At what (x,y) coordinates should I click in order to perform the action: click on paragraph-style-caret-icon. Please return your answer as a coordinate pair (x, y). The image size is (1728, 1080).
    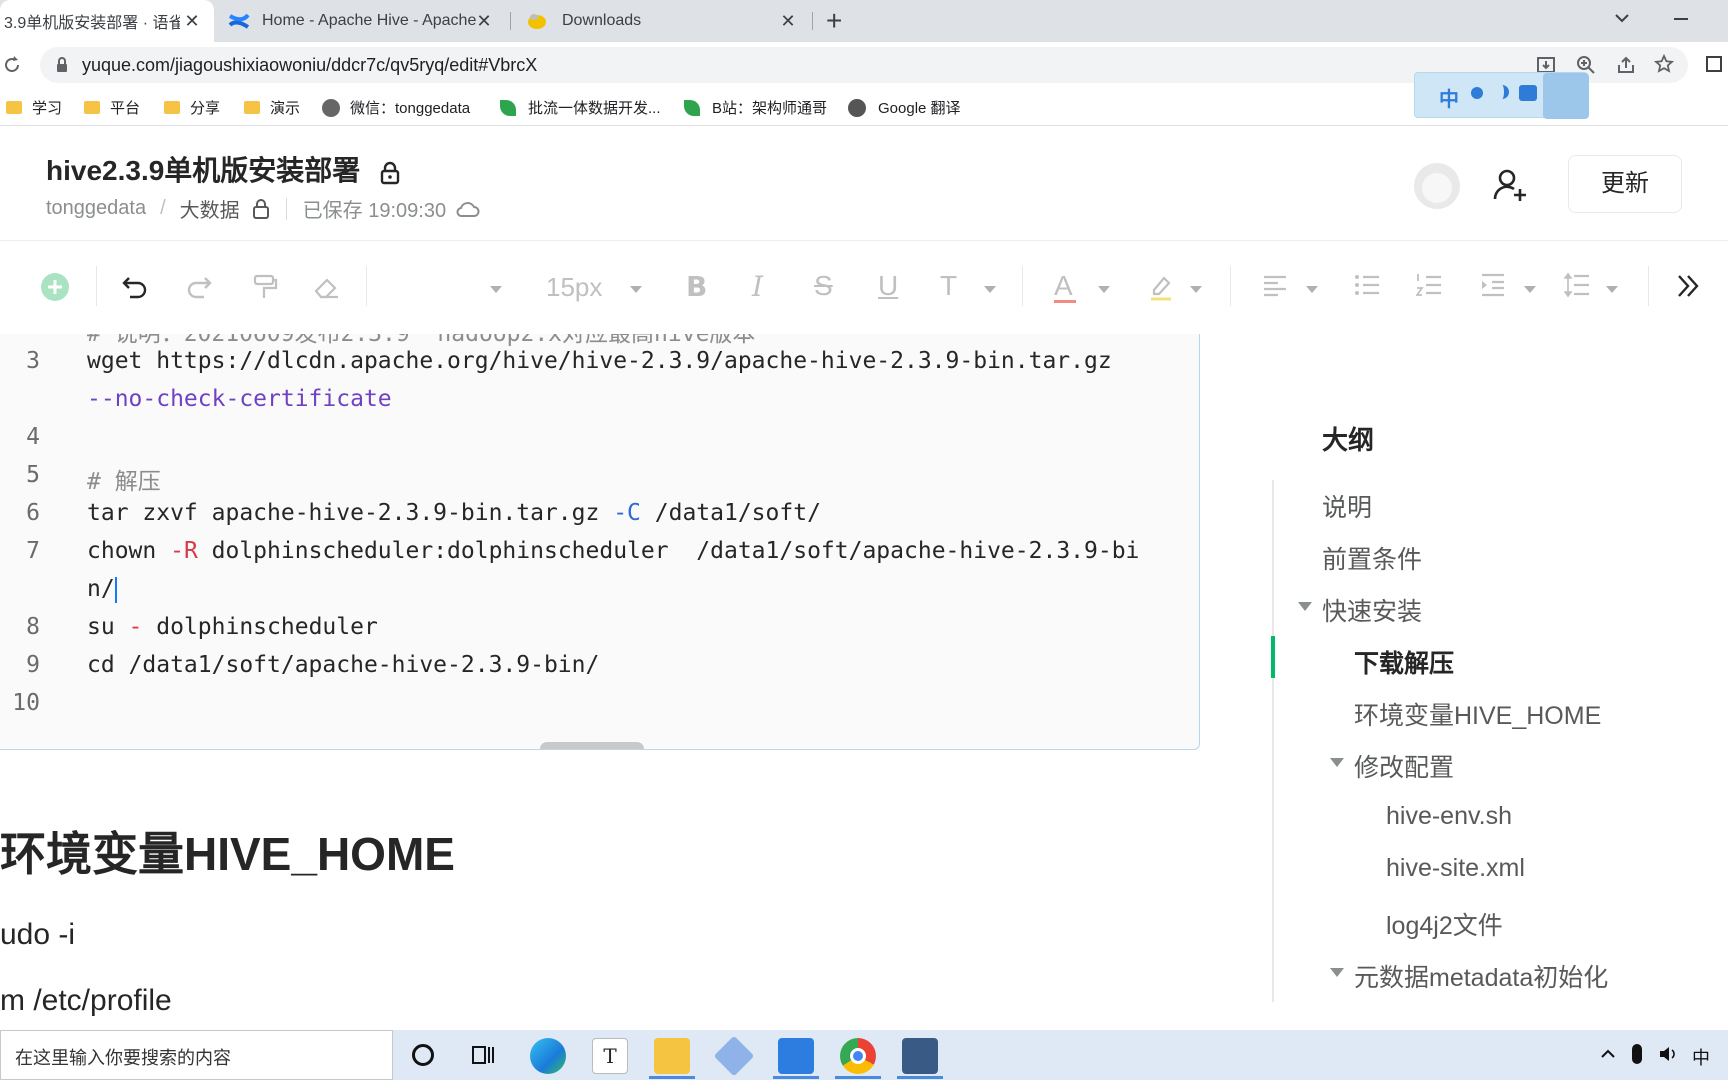
    Looking at the image, I should click on (496, 289).